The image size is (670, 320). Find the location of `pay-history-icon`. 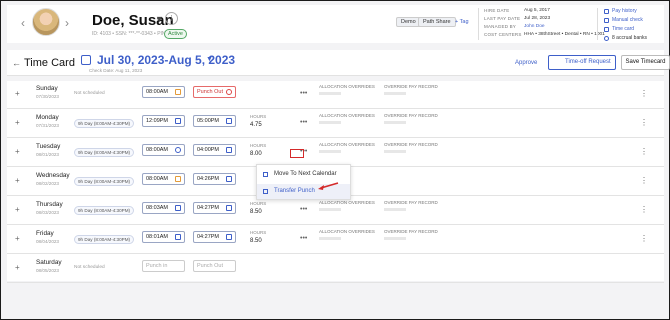

pay-history-icon is located at coordinates (606, 11).